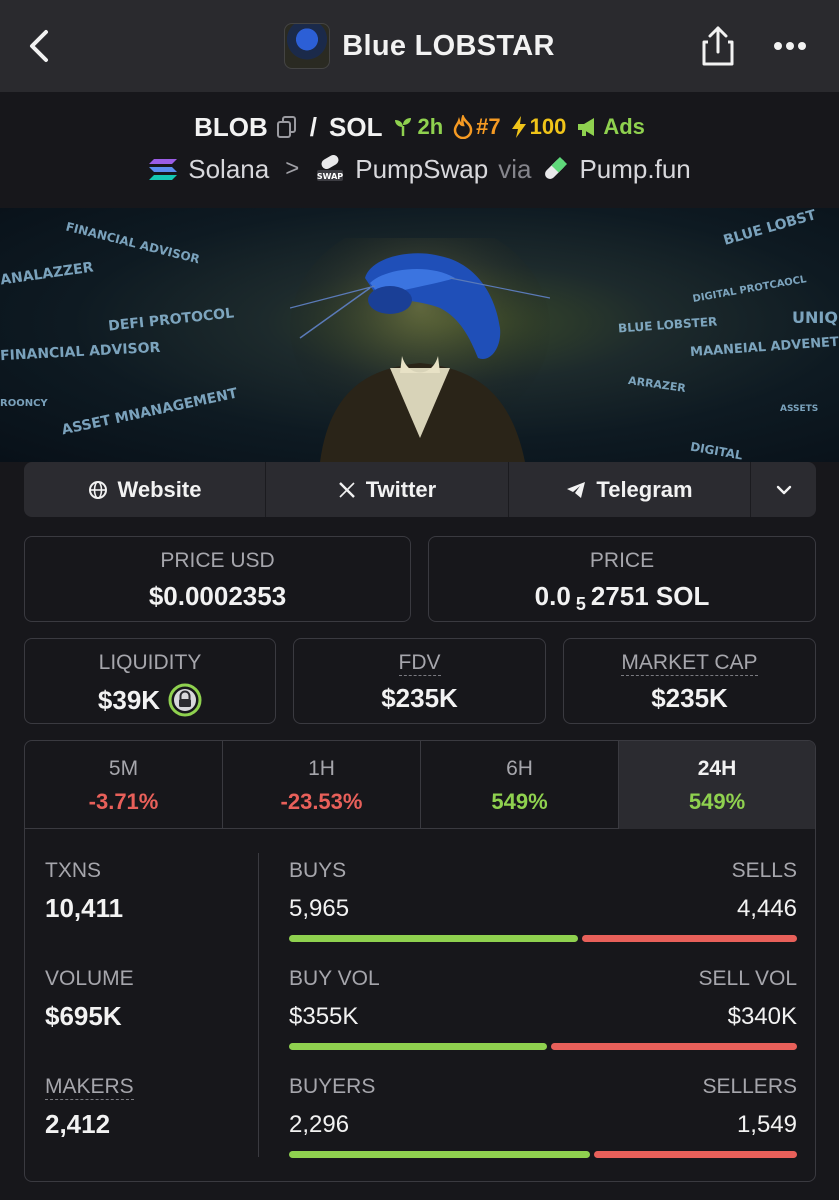 The height and width of the screenshot is (1200, 839). What do you see at coordinates (419, 698) in the screenshot?
I see `fdv-value: $235K` at bounding box center [419, 698].